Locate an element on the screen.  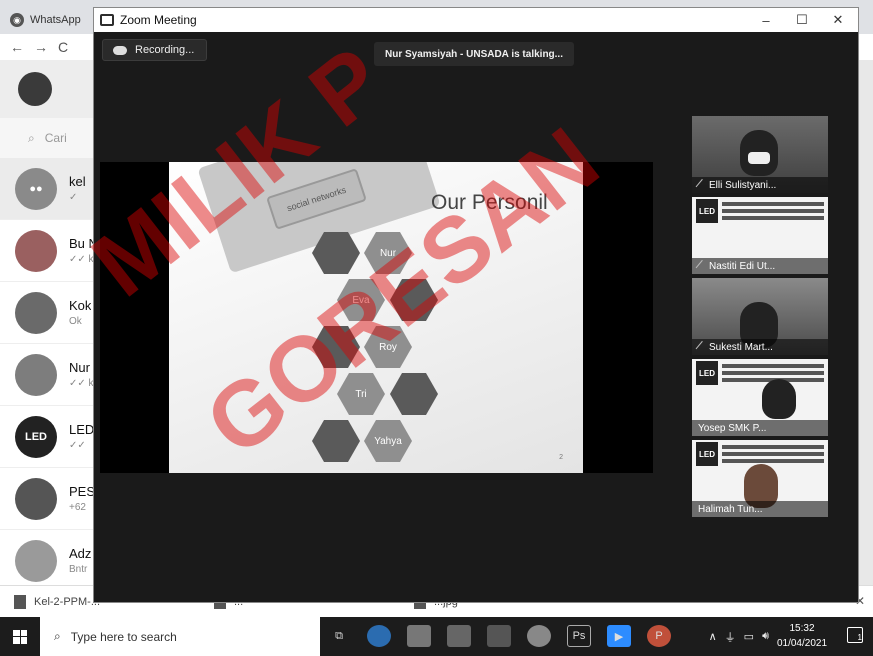
member-hex: Yahya is located at coordinates (388, 441).